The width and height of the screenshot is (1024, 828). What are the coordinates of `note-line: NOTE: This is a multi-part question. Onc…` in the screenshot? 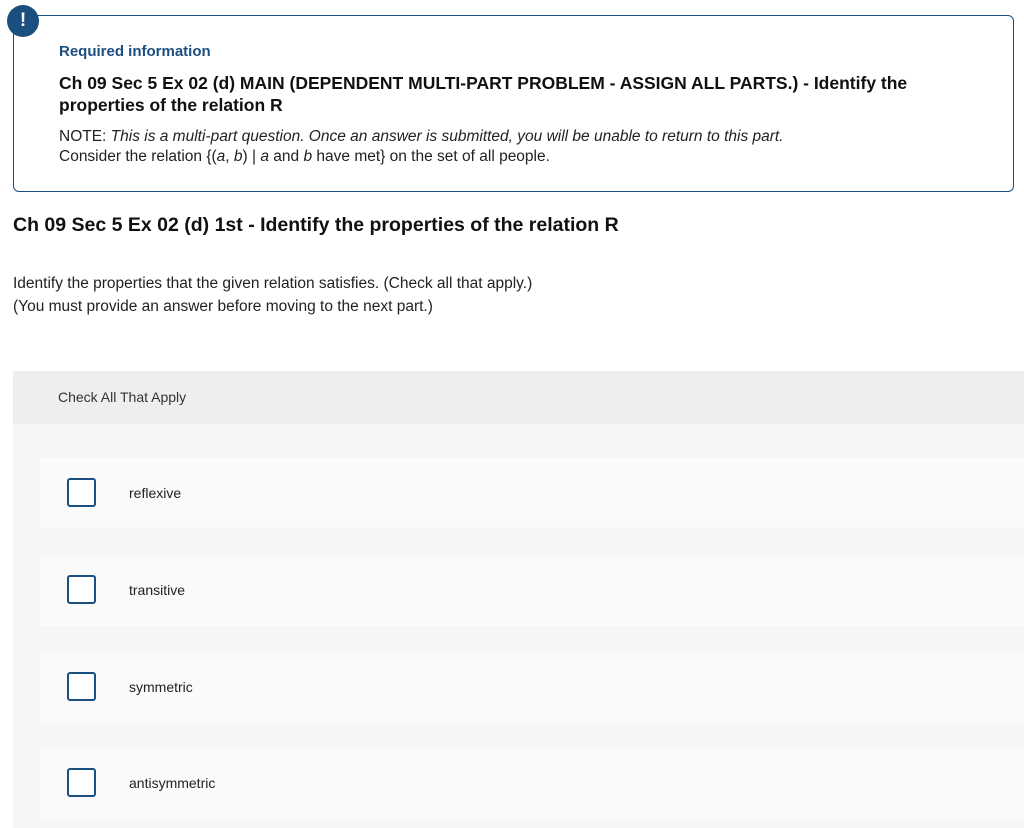 It's located at (421, 137).